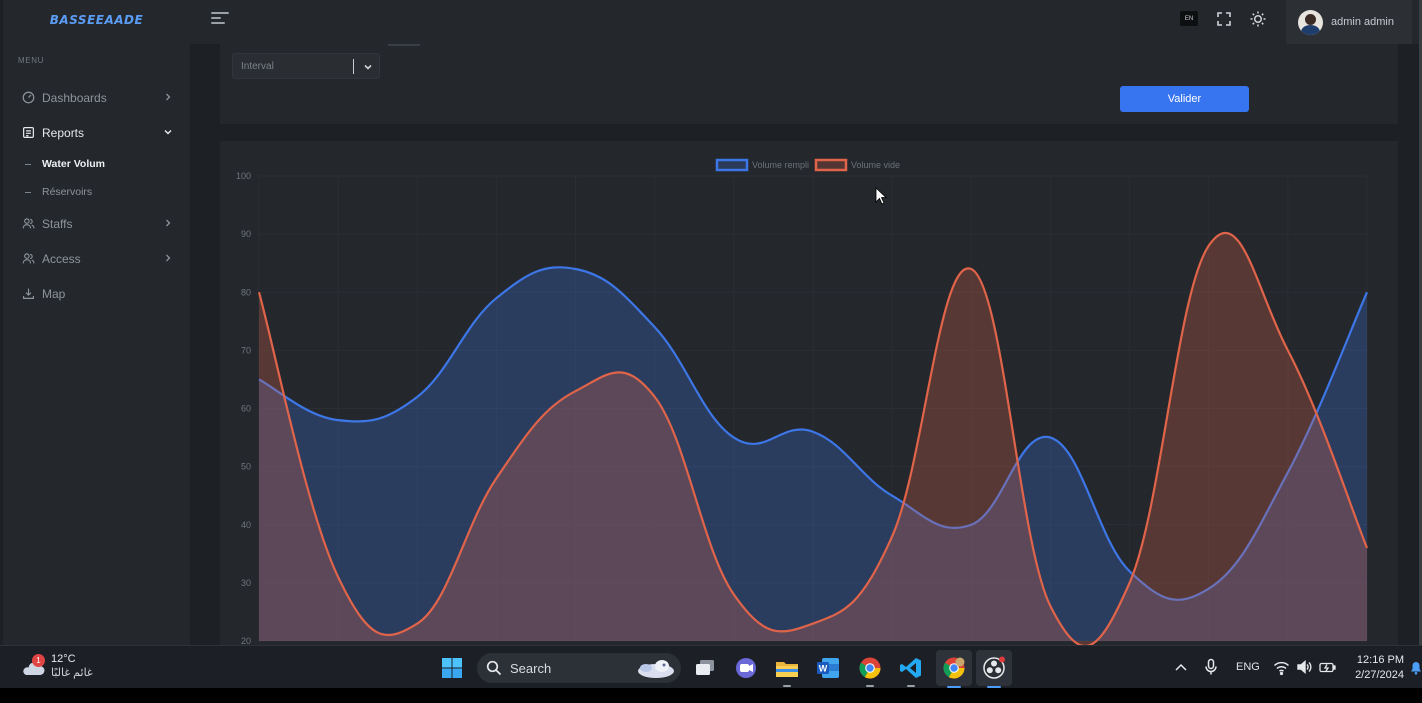  Describe the element at coordinates (531, 668) in the screenshot. I see `search-label: Search` at that location.